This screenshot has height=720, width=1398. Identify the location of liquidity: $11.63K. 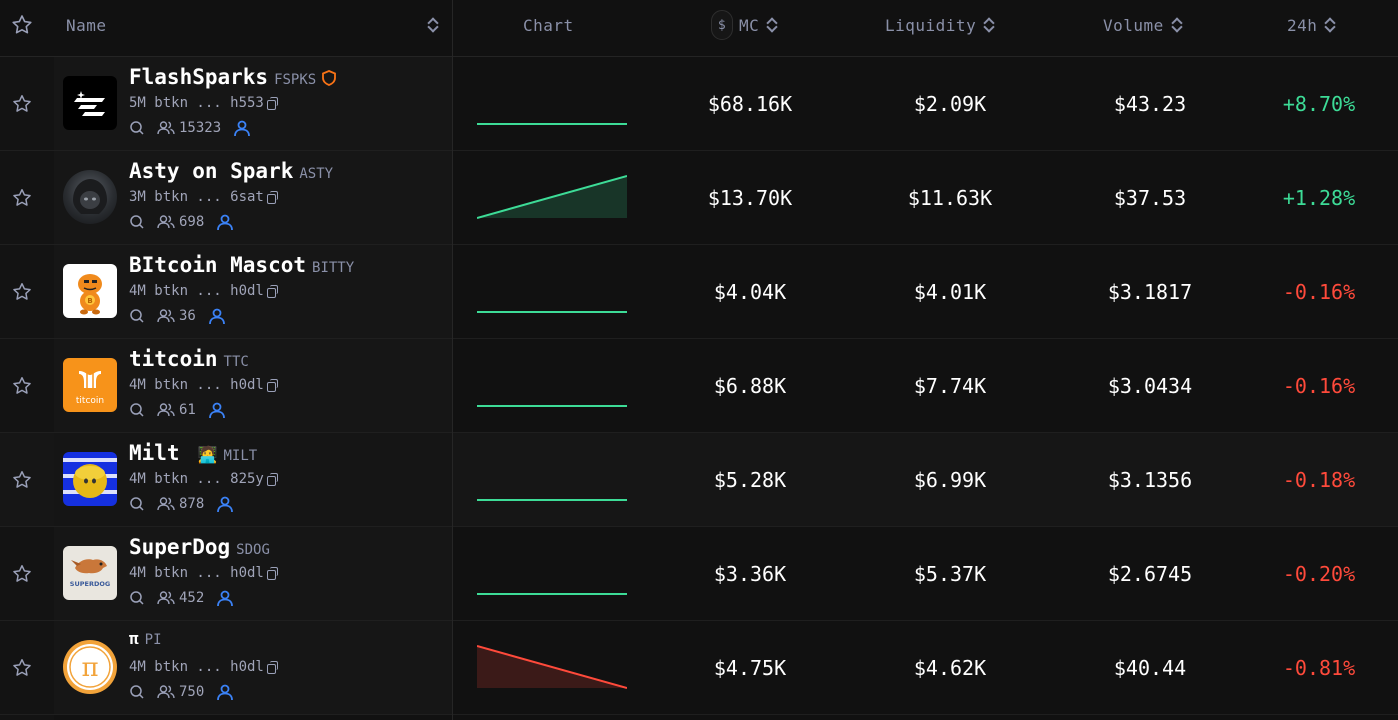
(950, 197).